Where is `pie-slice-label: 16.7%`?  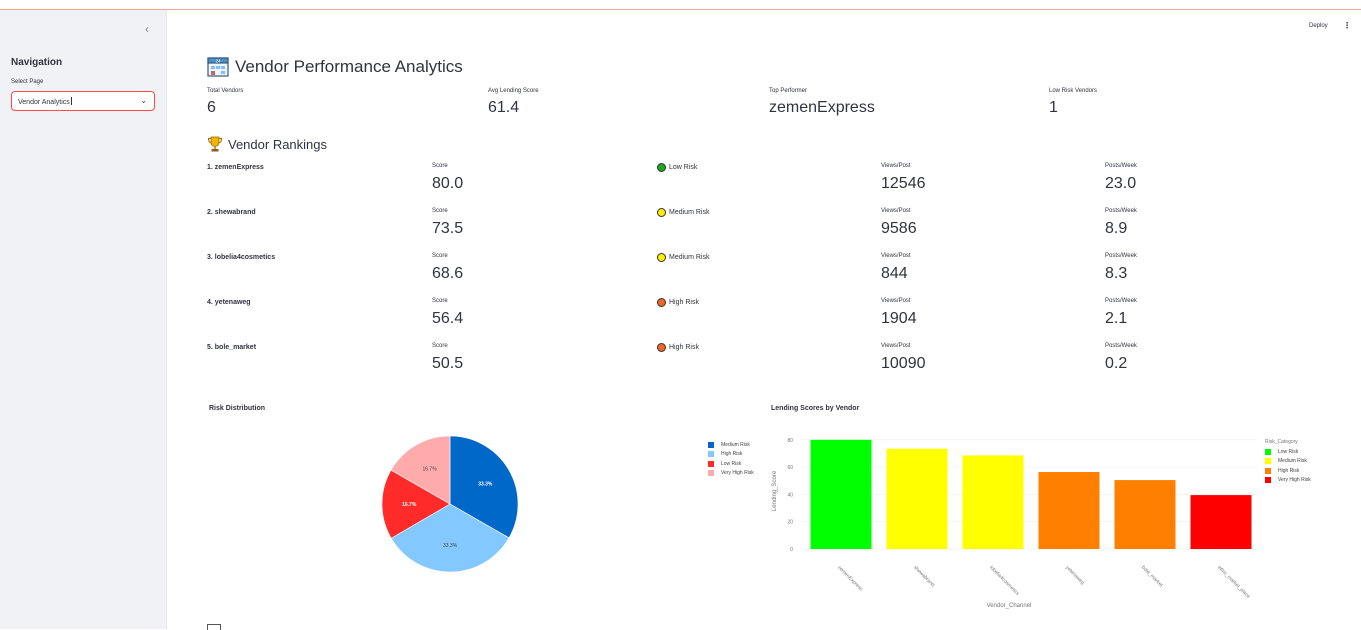
pie-slice-label: 16.7% is located at coordinates (409, 505).